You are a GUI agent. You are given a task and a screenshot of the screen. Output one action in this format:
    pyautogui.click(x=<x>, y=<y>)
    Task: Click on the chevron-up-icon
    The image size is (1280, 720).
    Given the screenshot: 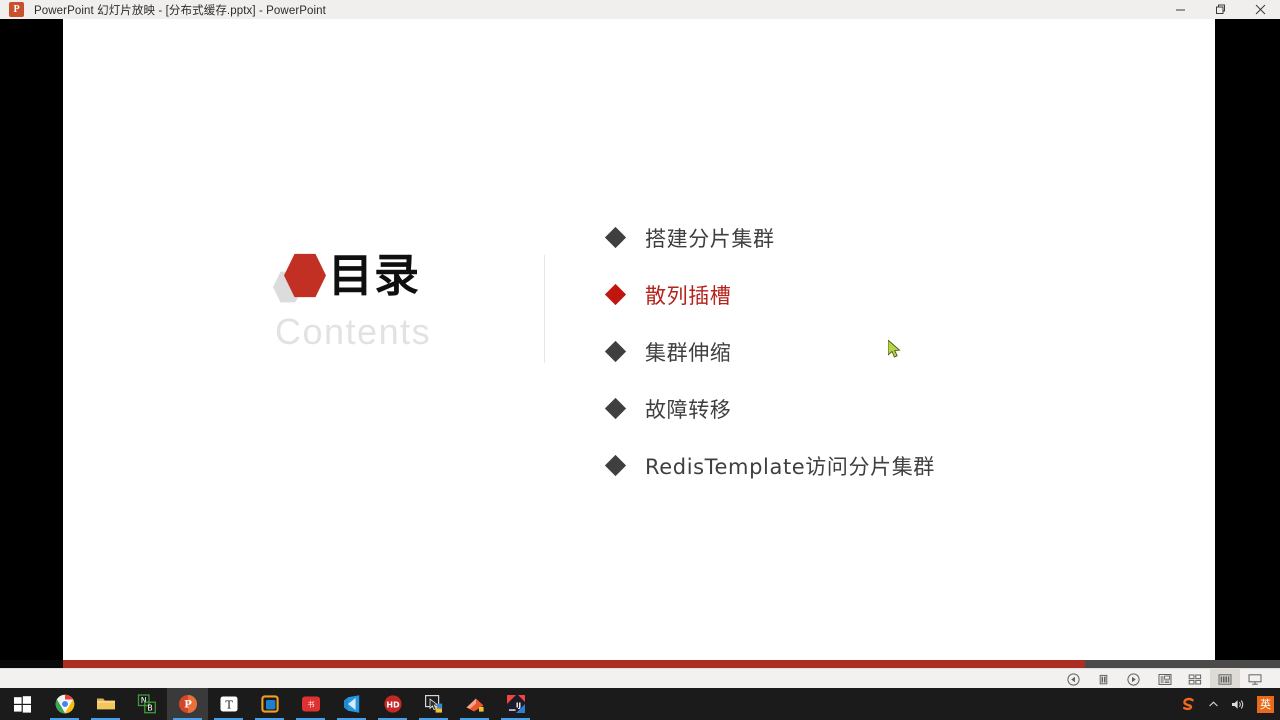 What is the action you would take?
    pyautogui.click(x=1213, y=704)
    